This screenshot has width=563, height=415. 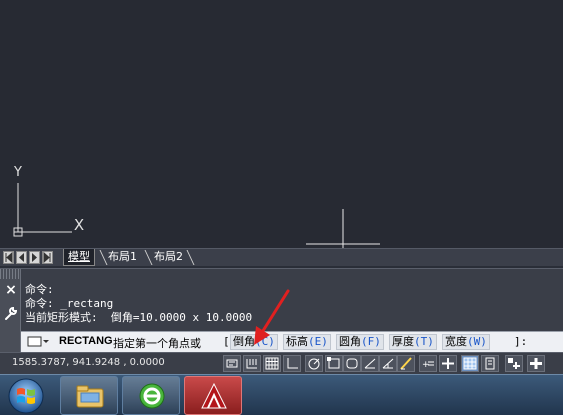 I want to click on autocad-icon, so click(x=214, y=395).